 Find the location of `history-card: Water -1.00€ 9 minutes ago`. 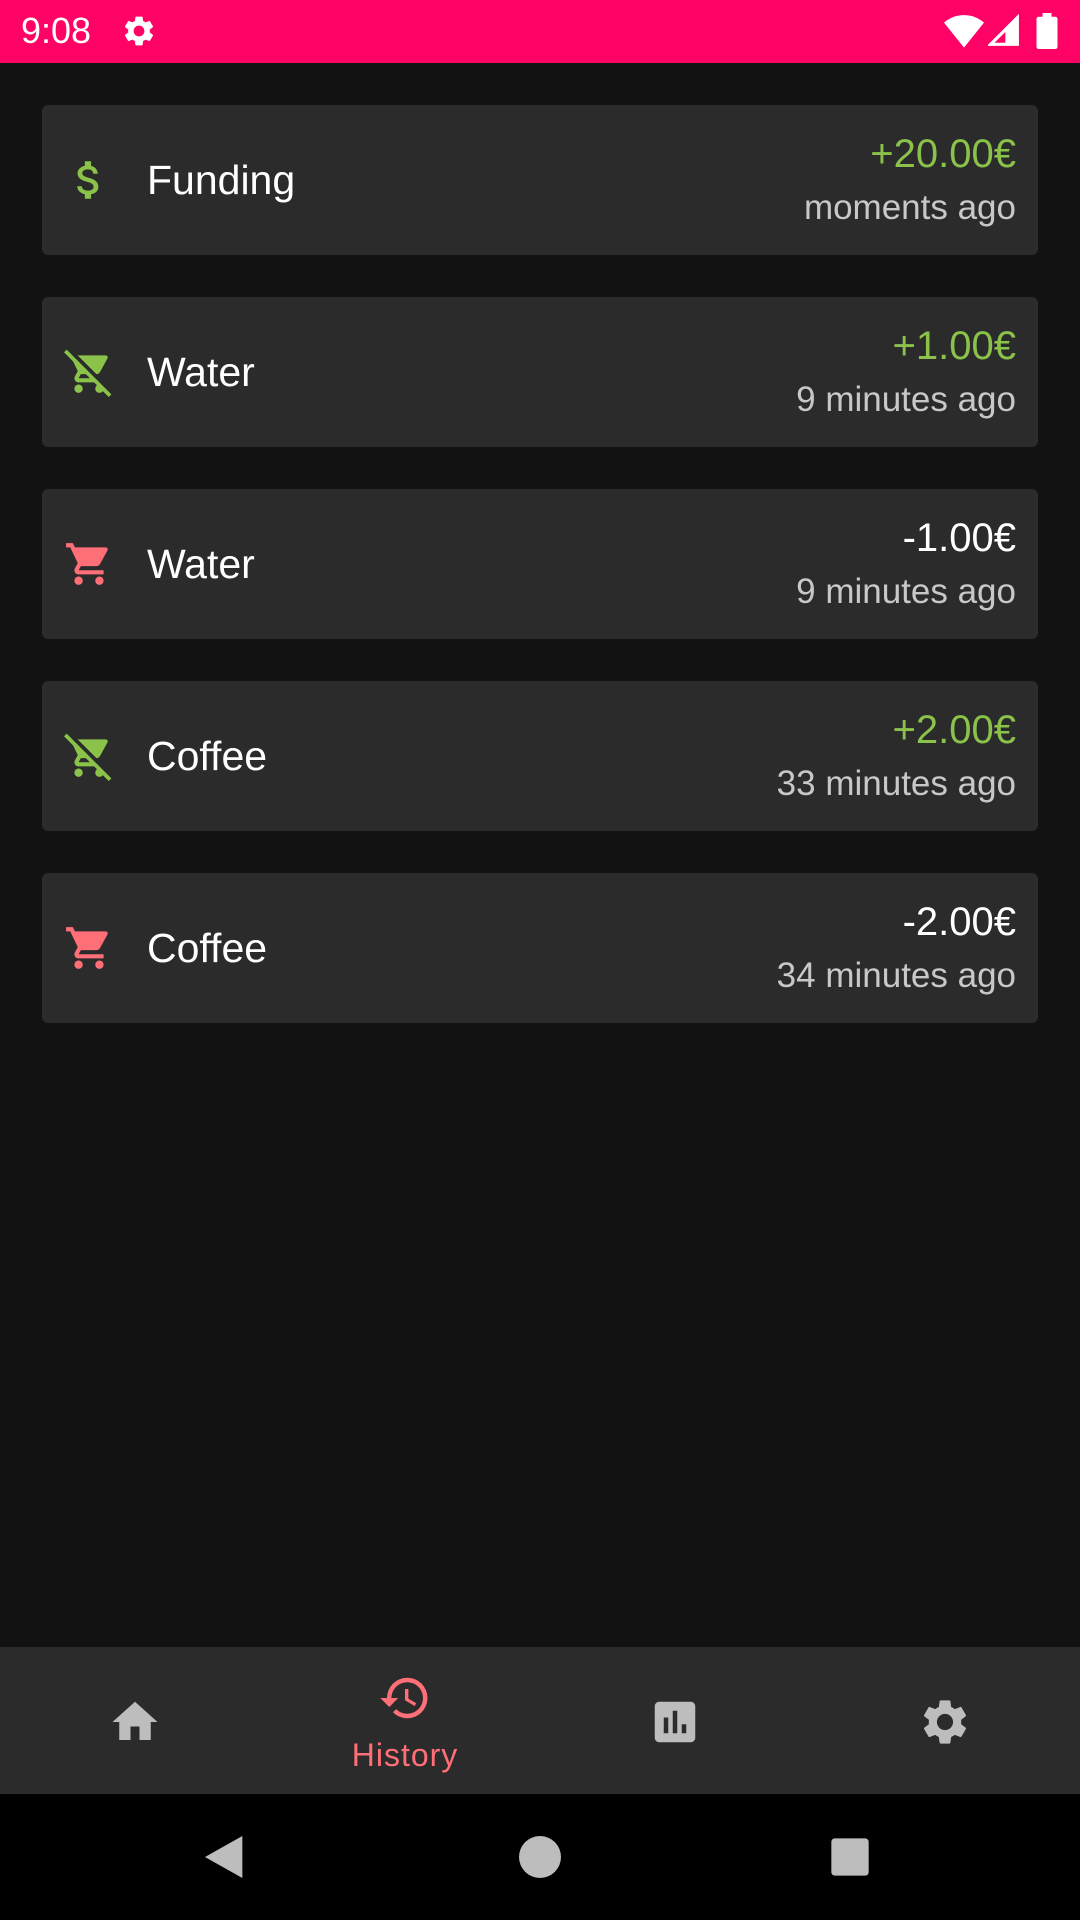

history-card: Water -1.00€ 9 minutes ago is located at coordinates (540, 564).